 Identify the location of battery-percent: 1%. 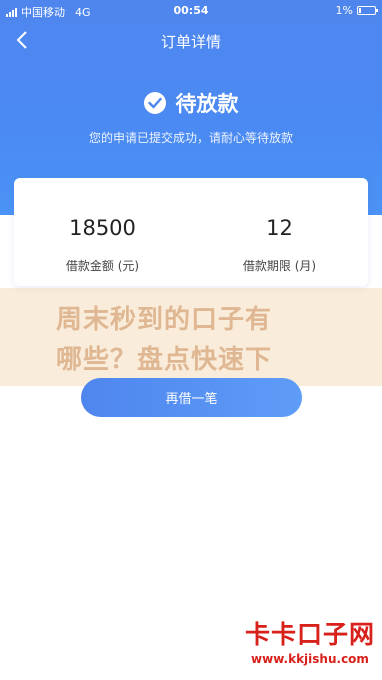
(344, 10).